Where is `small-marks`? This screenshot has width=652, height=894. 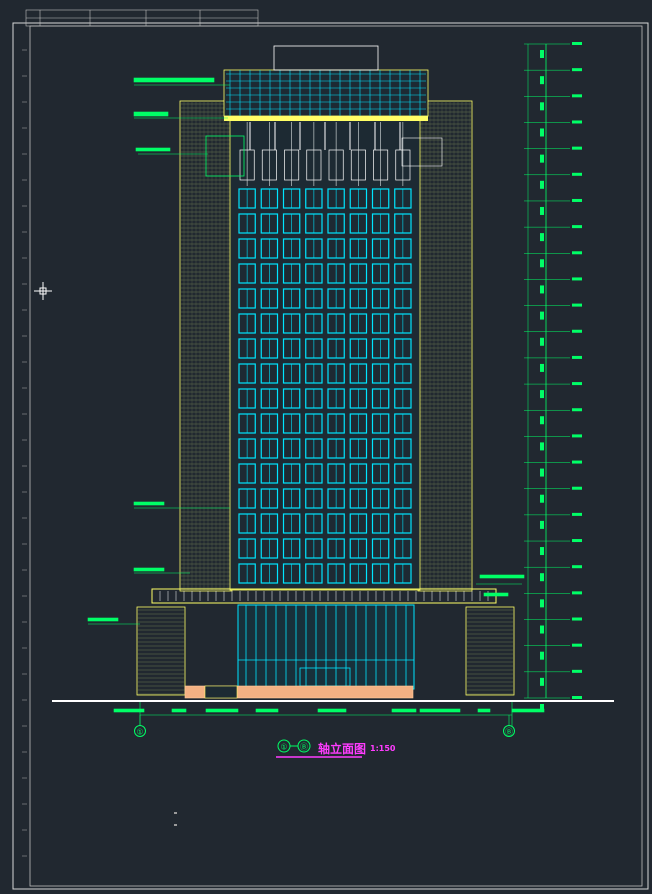
small-marks is located at coordinates (175, 819).